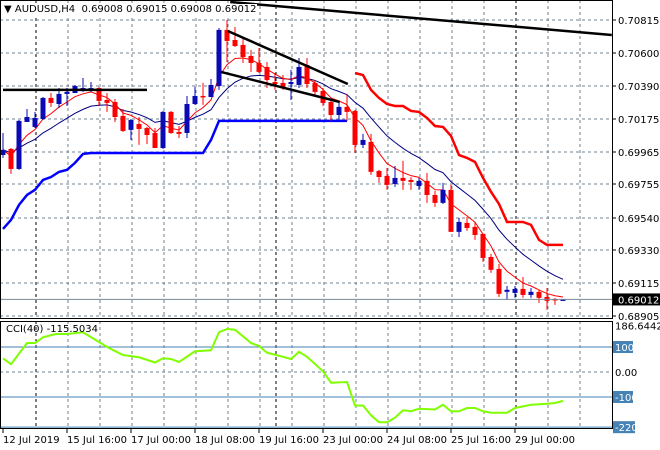 The height and width of the screenshot is (450, 660). Describe the element at coordinates (638, 120) in the screenshot. I see `price-tick-label: 0.70175` at that location.